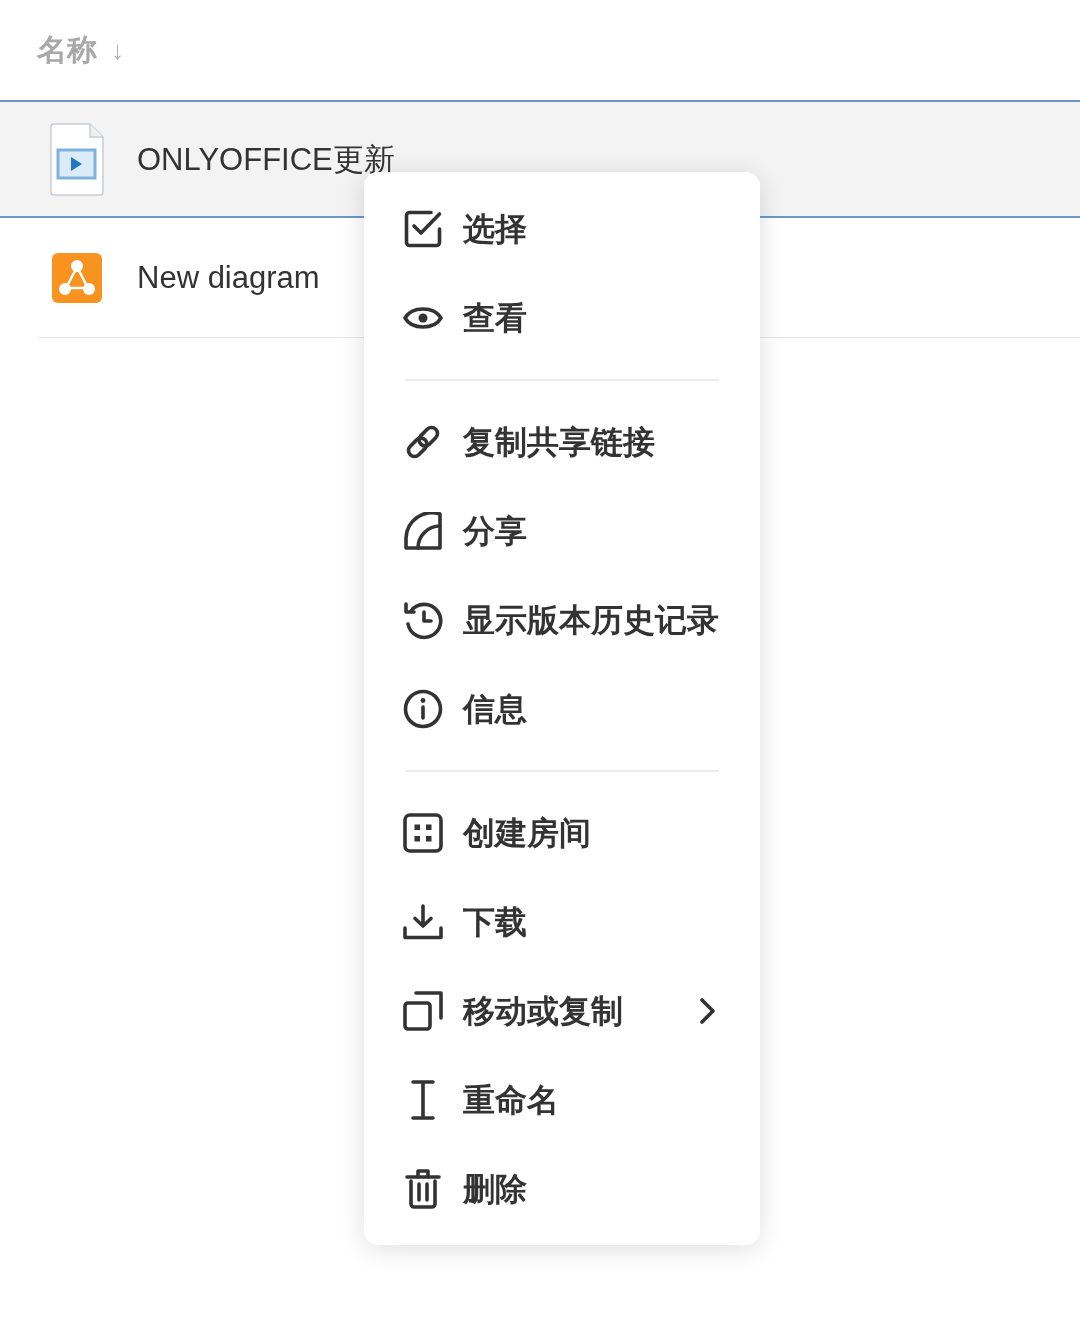  What do you see at coordinates (228, 277) in the screenshot?
I see `file-name: New diagram` at bounding box center [228, 277].